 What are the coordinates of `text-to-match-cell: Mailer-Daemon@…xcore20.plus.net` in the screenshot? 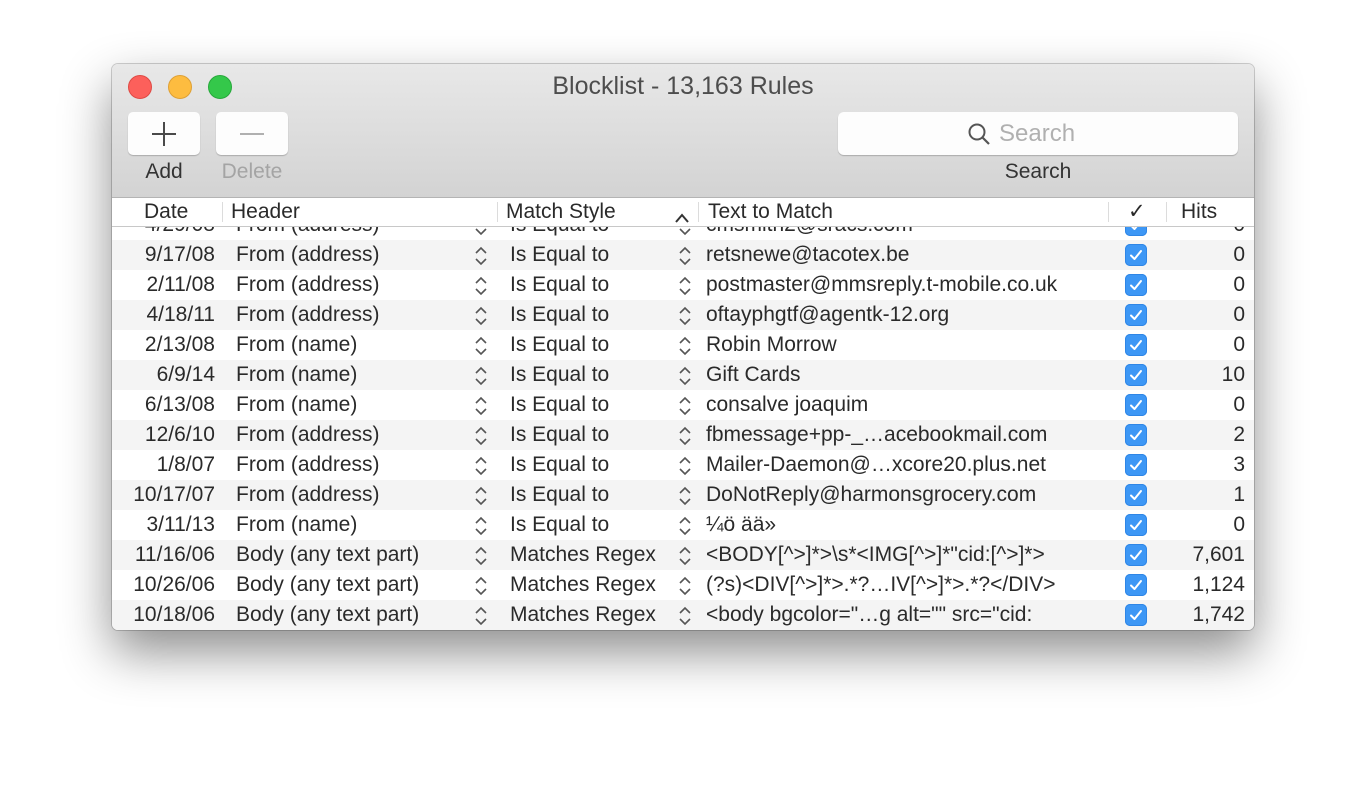 It's located at (906, 465).